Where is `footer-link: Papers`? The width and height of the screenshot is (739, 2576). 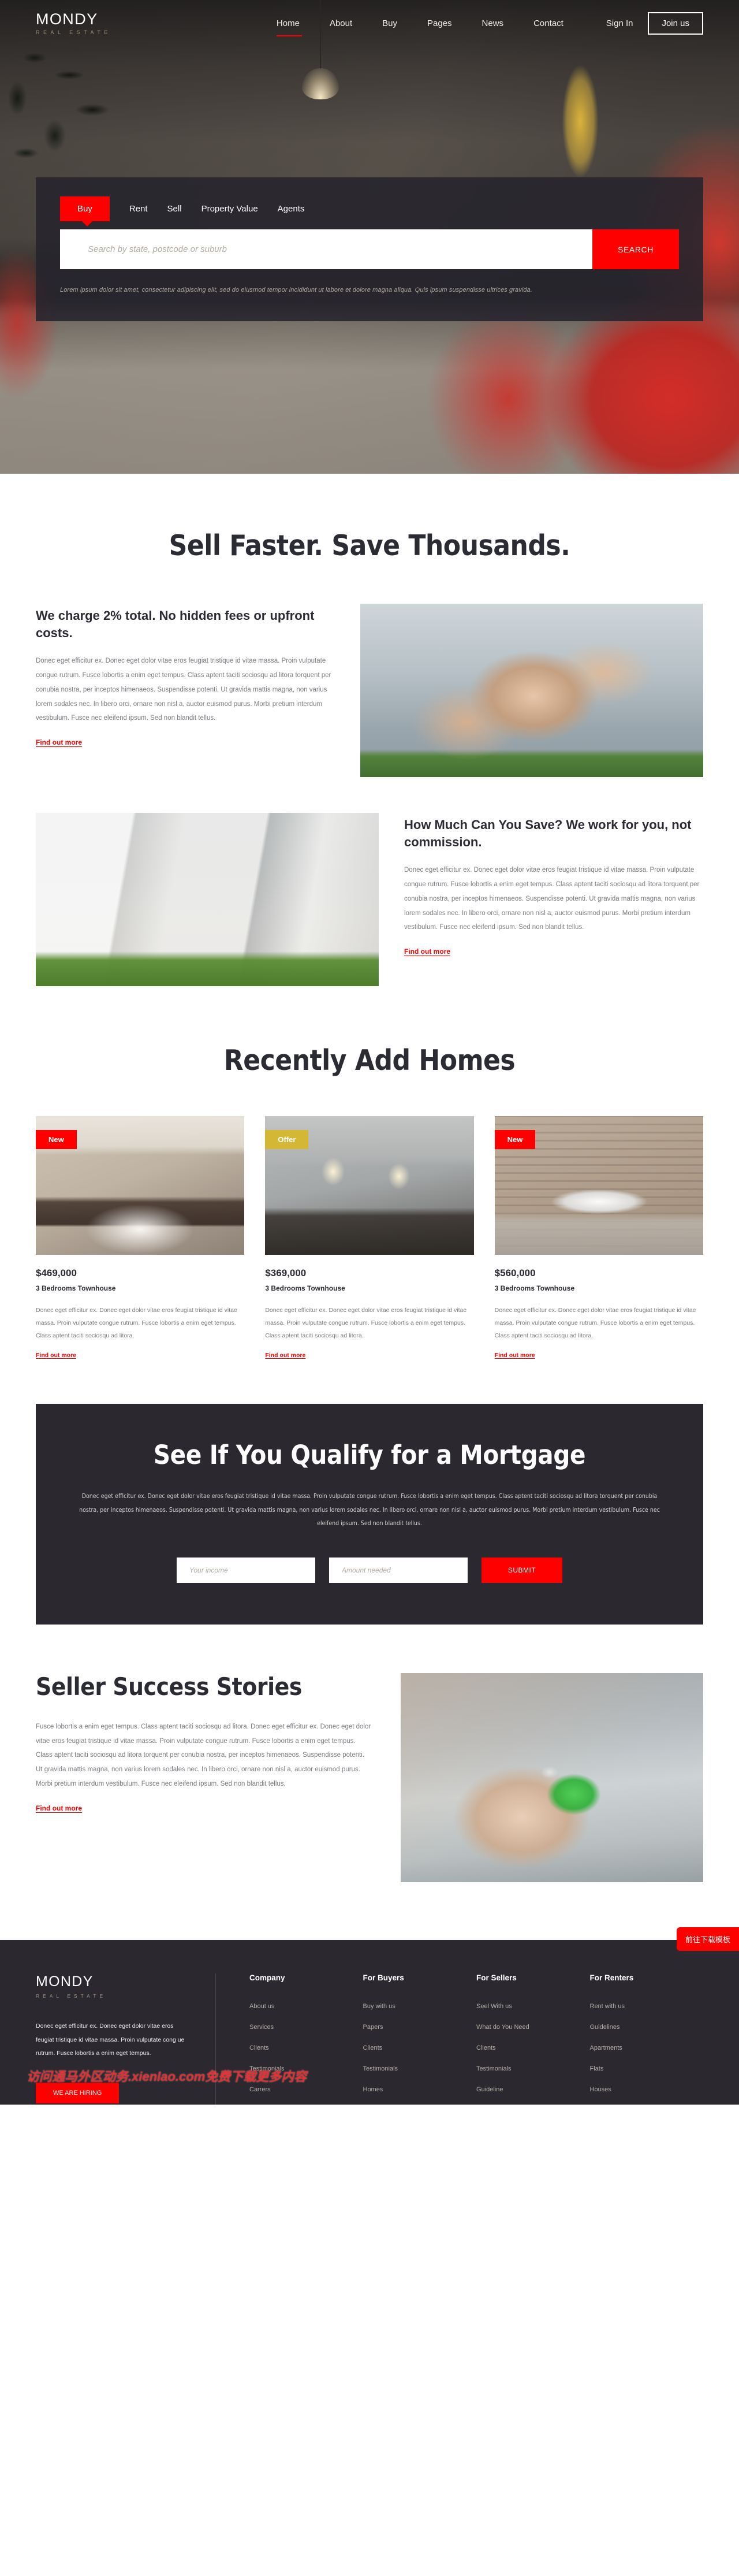 footer-link: Papers is located at coordinates (373, 2027).